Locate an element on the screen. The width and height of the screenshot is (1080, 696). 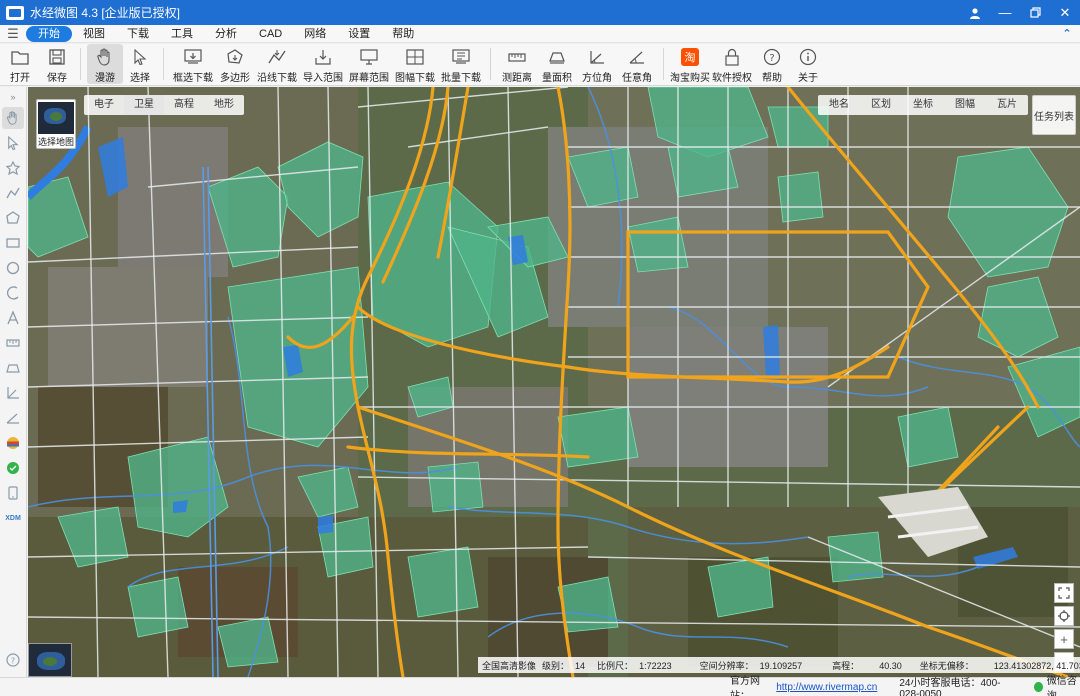
map-type-satellite: 卫星 is located at coordinates (144, 105).